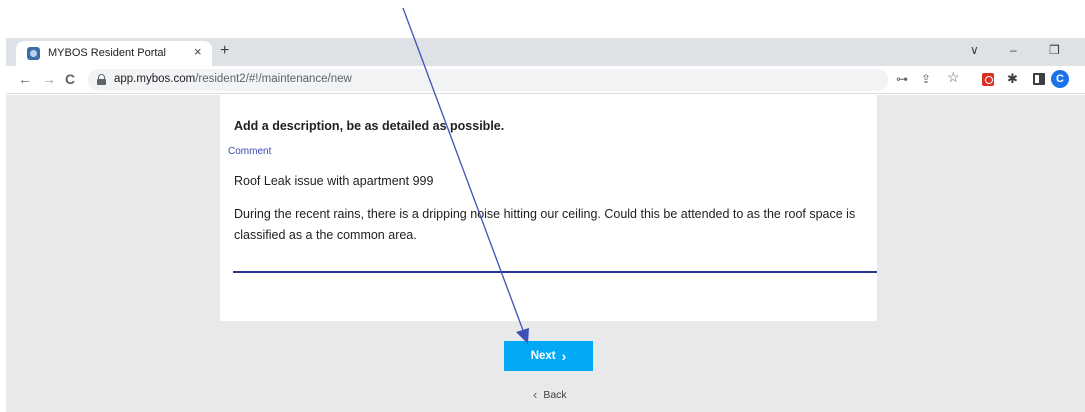 This screenshot has width=1085, height=412. Describe the element at coordinates (101, 79) in the screenshot. I see `lock-icon` at that location.